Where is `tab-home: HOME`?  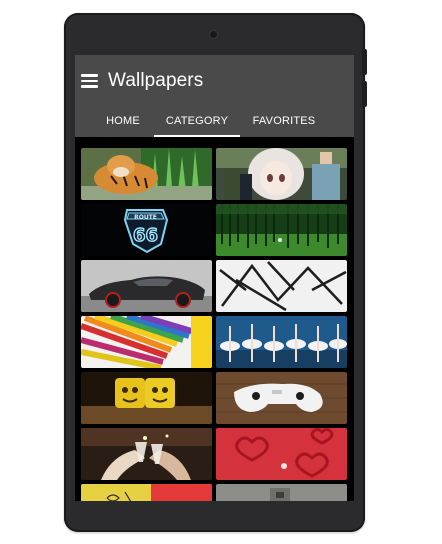
tab-home: HOME is located at coordinates (123, 122).